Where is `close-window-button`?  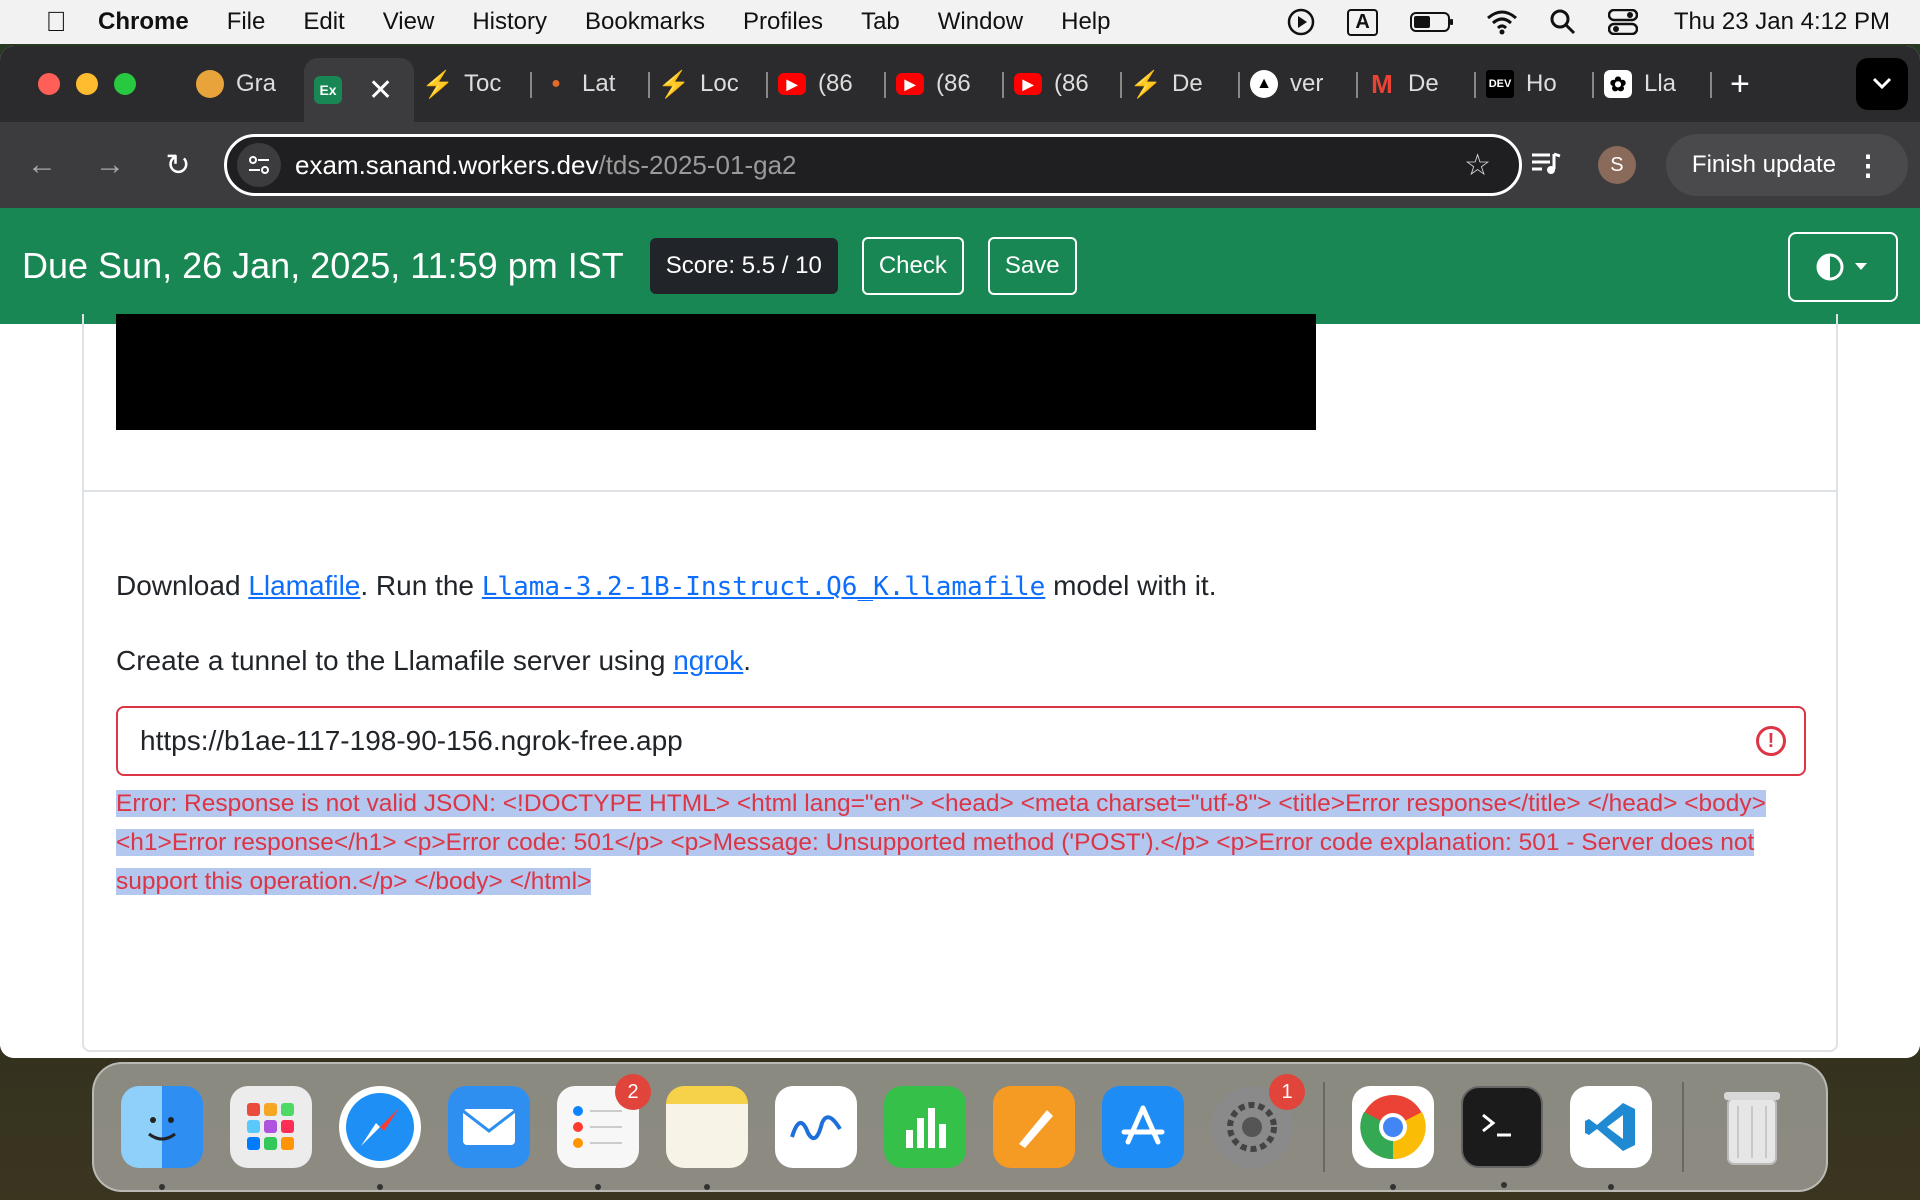 close-window-button is located at coordinates (49, 84).